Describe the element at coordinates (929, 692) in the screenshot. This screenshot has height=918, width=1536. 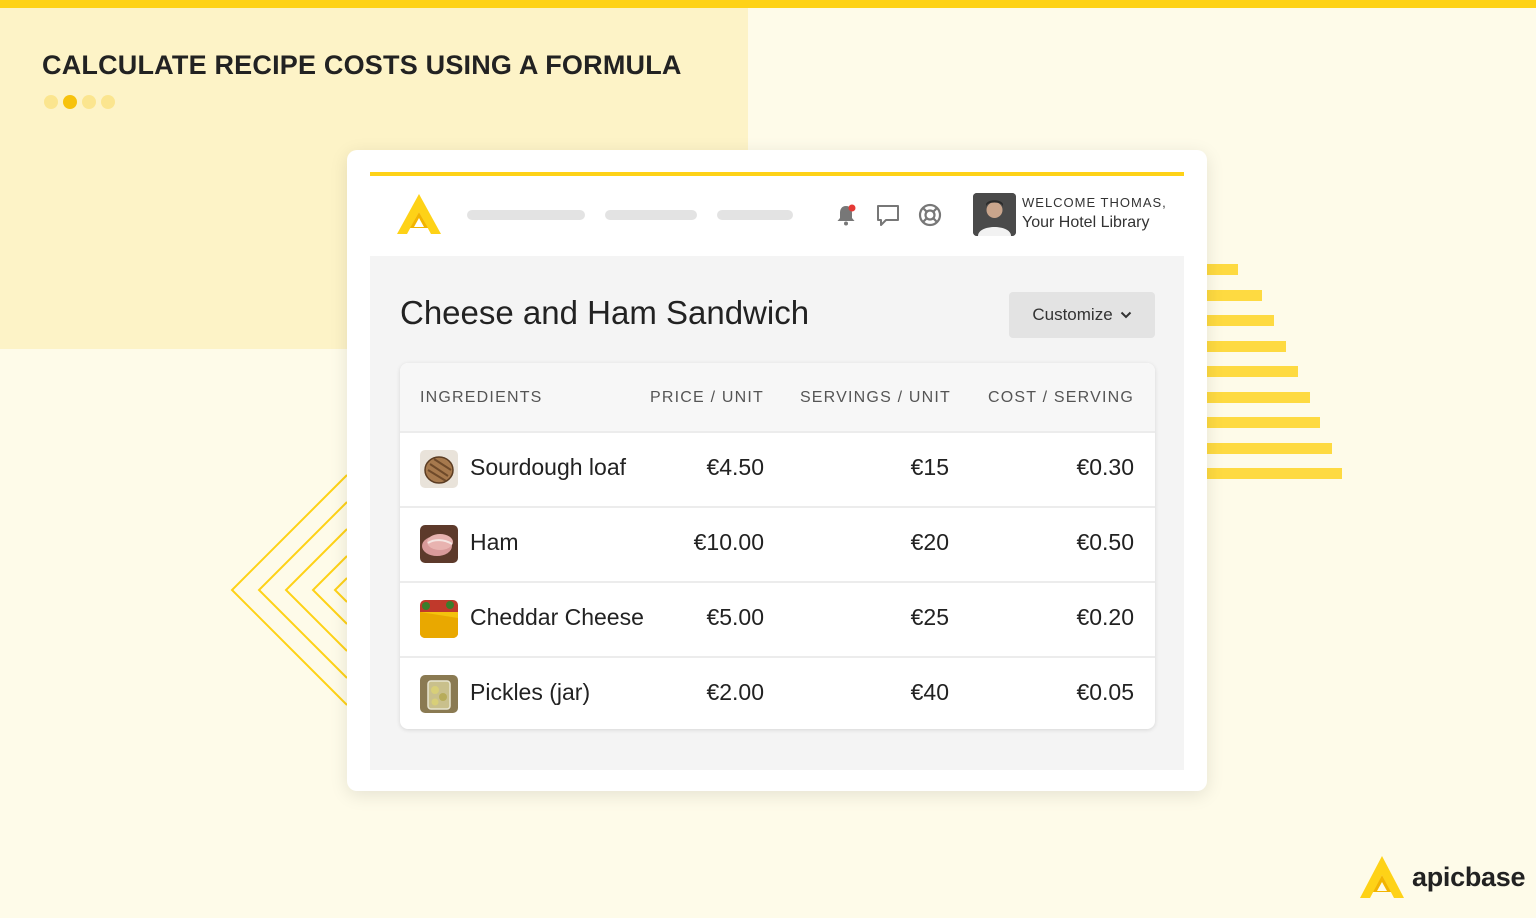
I see `servings-per-unit: €40` at that location.